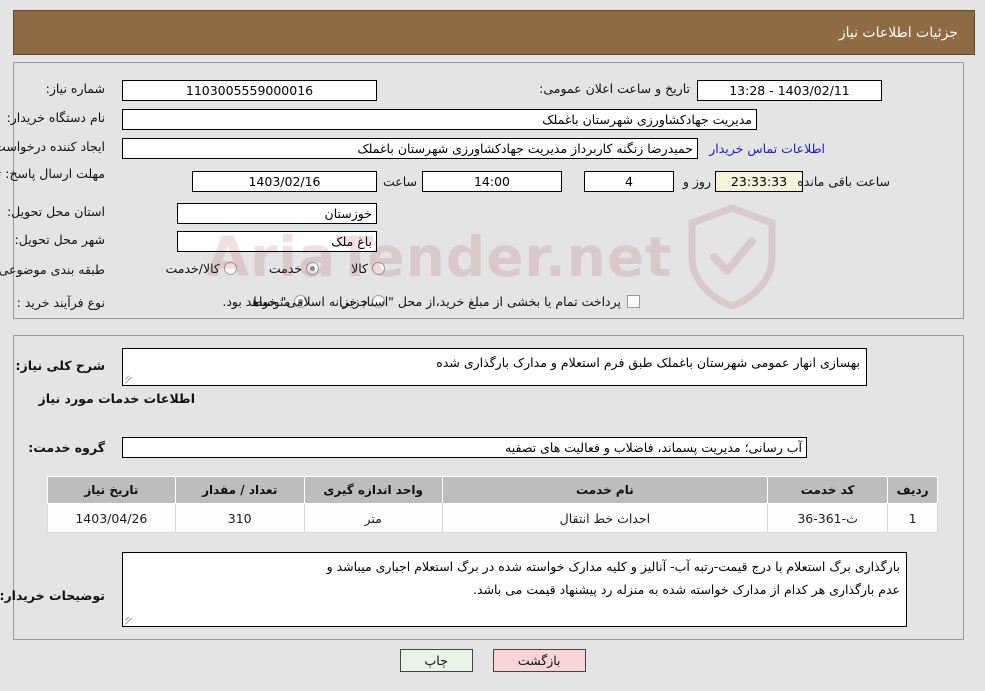  I want to click on action-button-row: بازگشت چاپ, so click(492, 660).